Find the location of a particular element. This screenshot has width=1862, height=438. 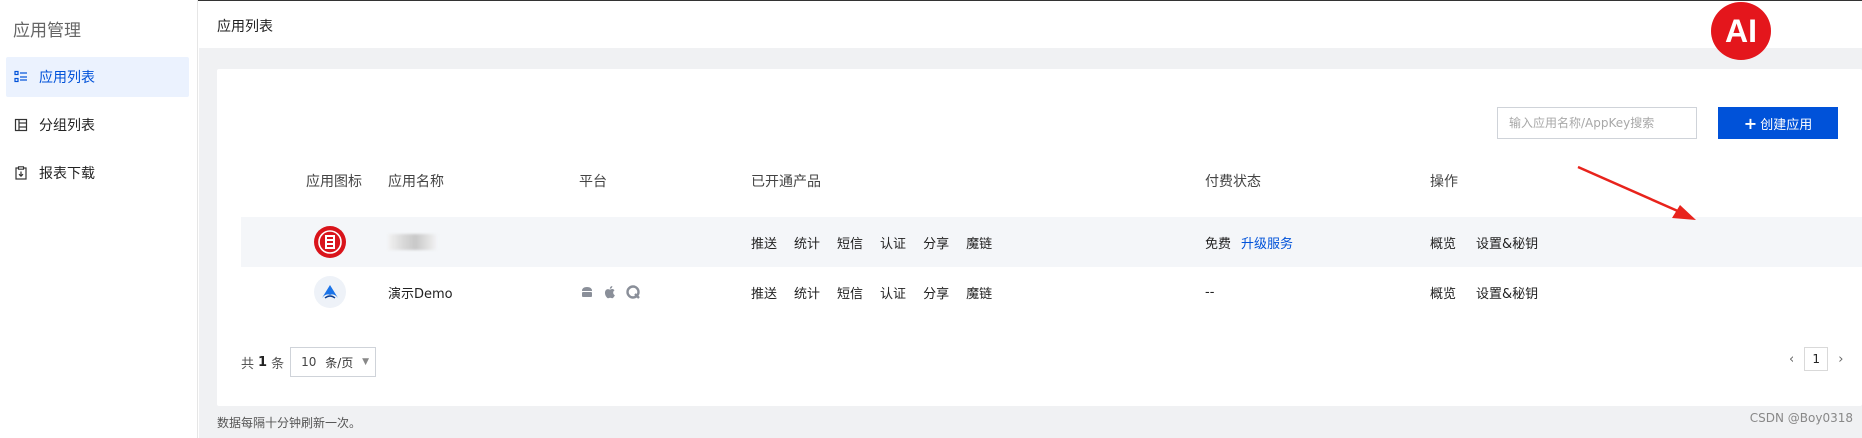

pay-status-text: -- is located at coordinates (1210, 292).